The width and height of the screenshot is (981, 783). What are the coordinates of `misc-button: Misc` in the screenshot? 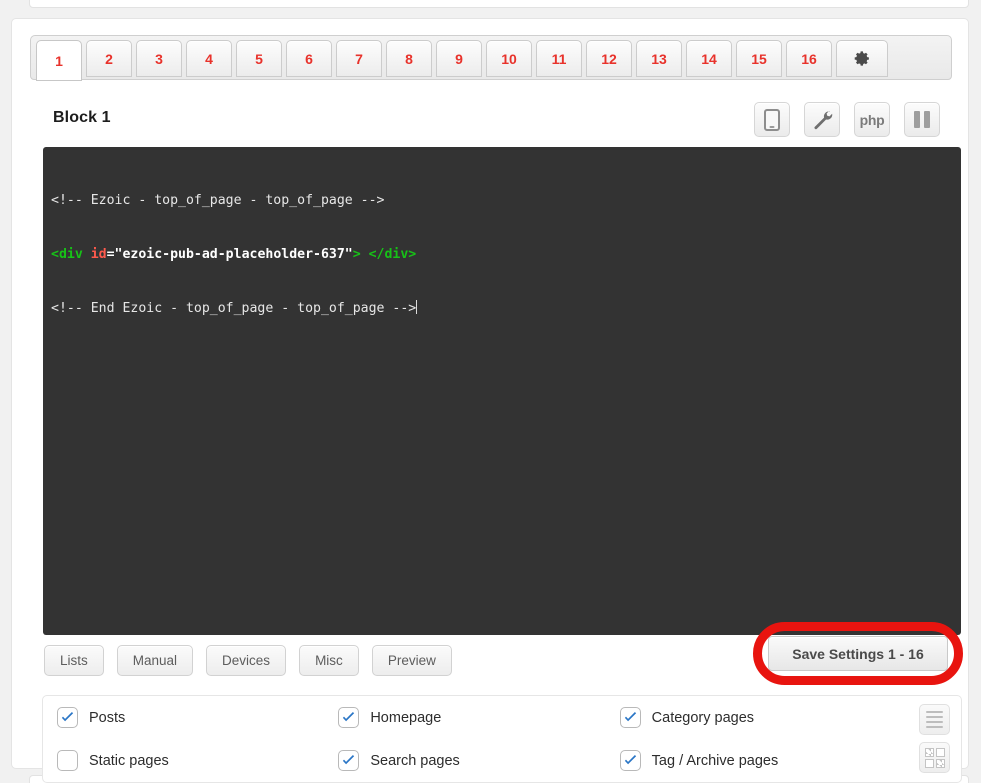 It's located at (329, 660).